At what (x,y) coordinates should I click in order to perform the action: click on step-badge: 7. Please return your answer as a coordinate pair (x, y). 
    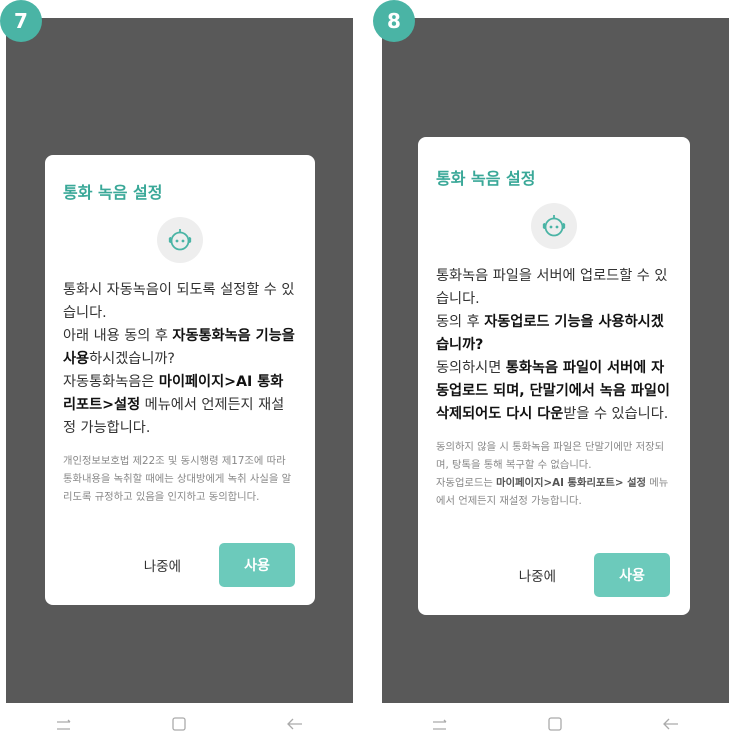
    Looking at the image, I should click on (21, 21).